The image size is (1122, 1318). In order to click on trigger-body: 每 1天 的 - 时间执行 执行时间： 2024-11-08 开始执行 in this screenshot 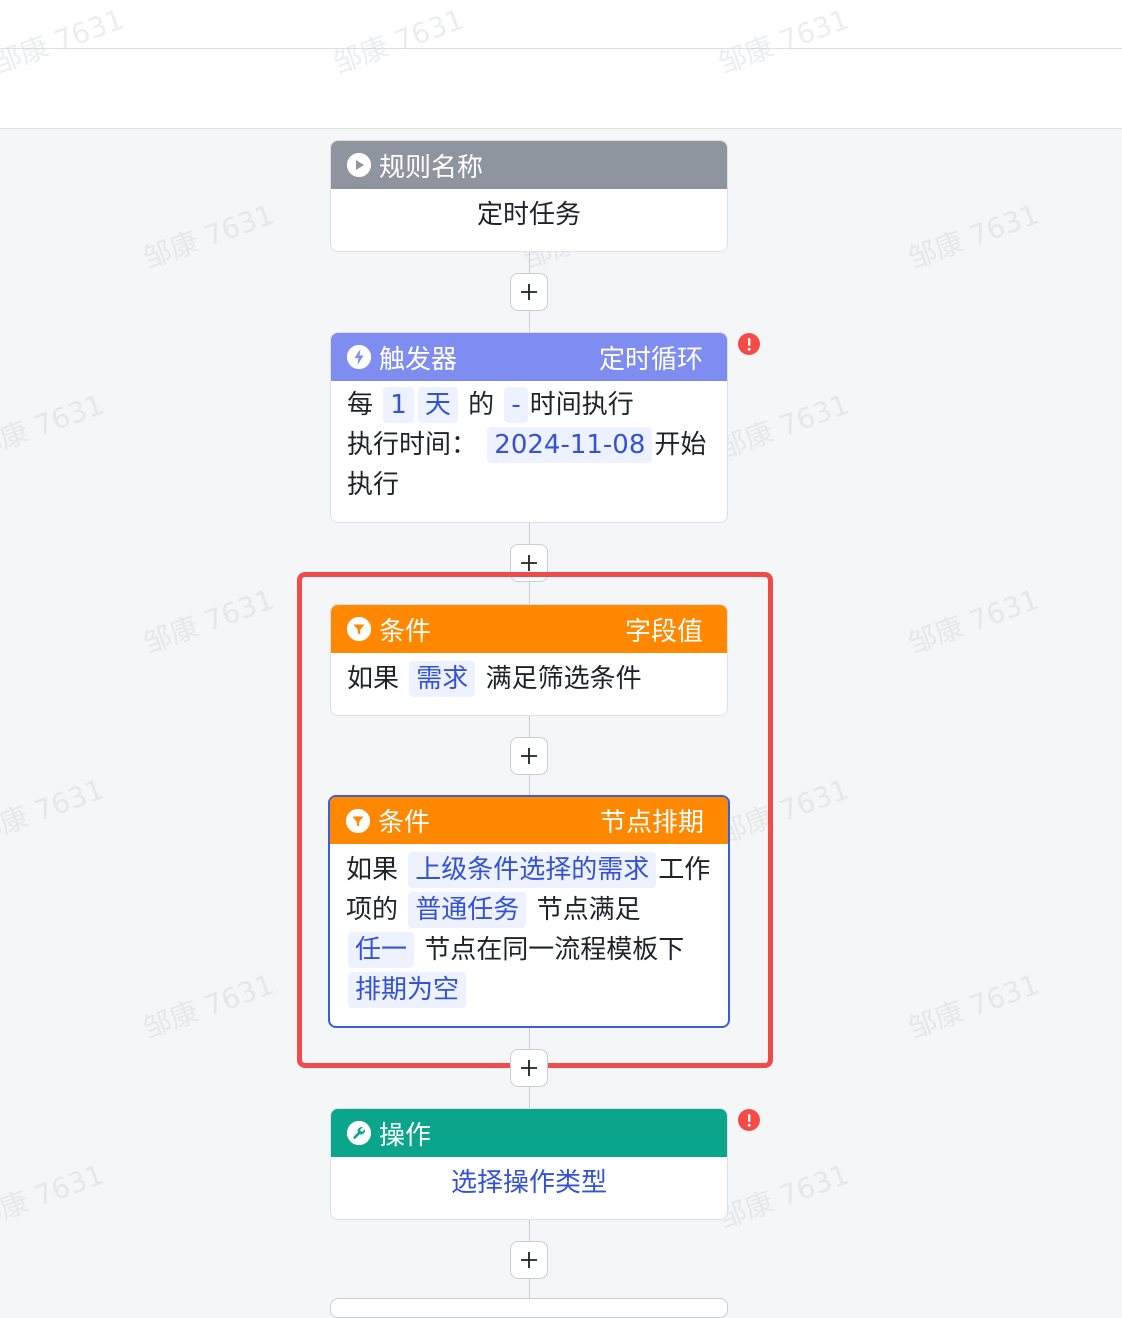, I will do `click(529, 443)`.